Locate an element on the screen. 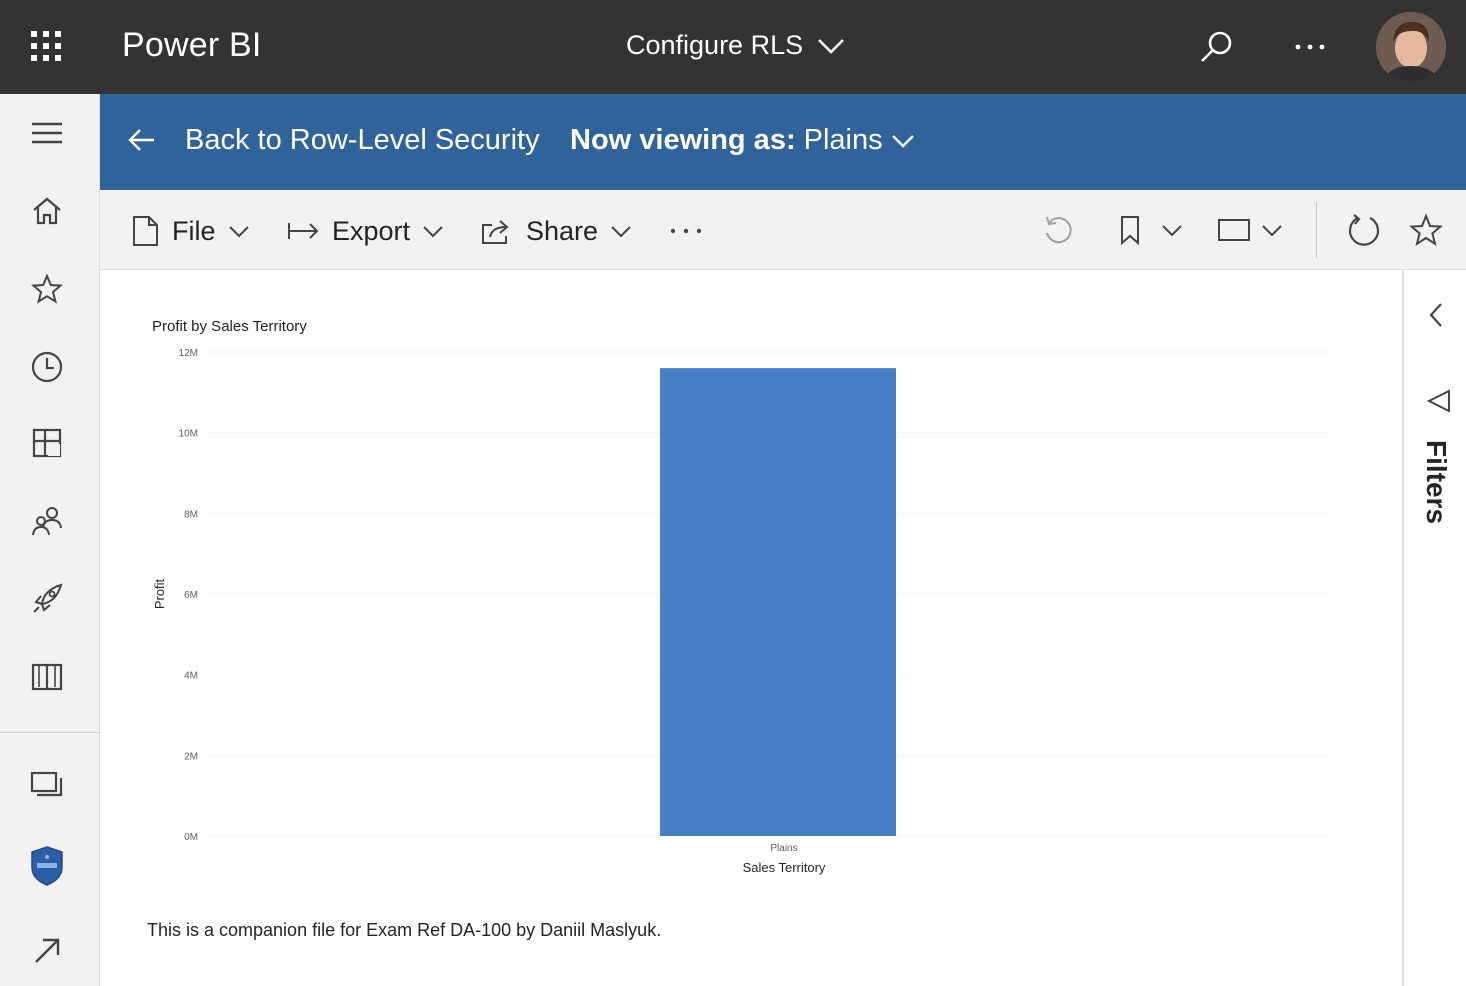  workspace-badge-icon is located at coordinates (47, 866).